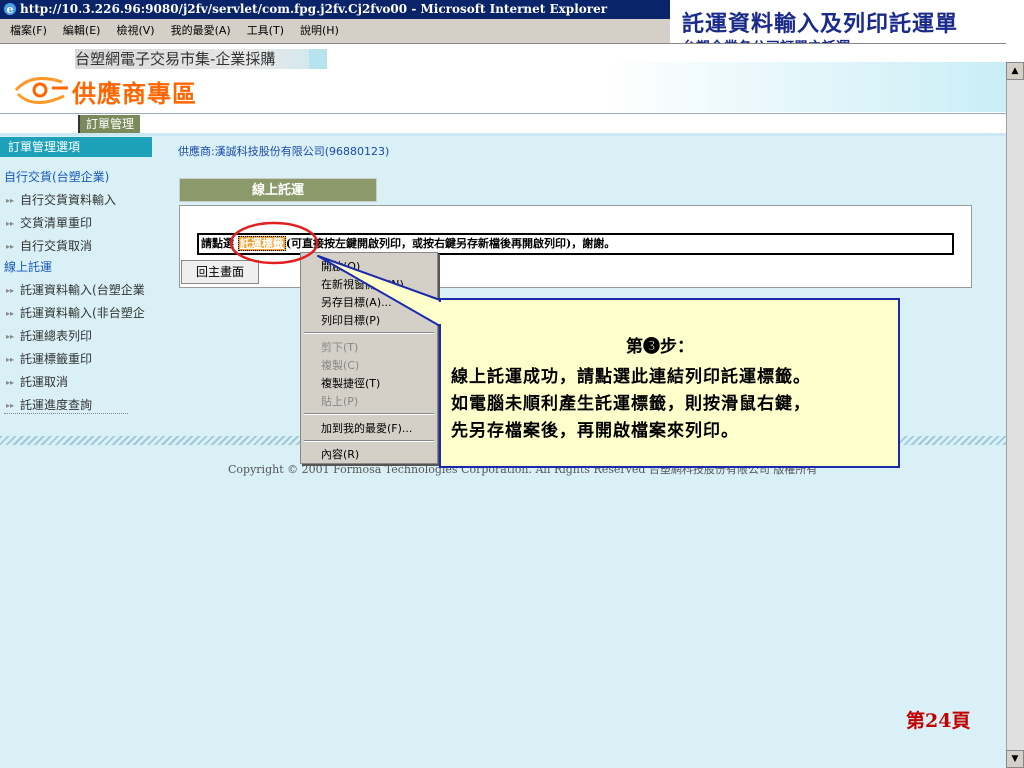  What do you see at coordinates (820, 24) in the screenshot?
I see `slide-title: 託運資料輸入及列印託運單` at bounding box center [820, 24].